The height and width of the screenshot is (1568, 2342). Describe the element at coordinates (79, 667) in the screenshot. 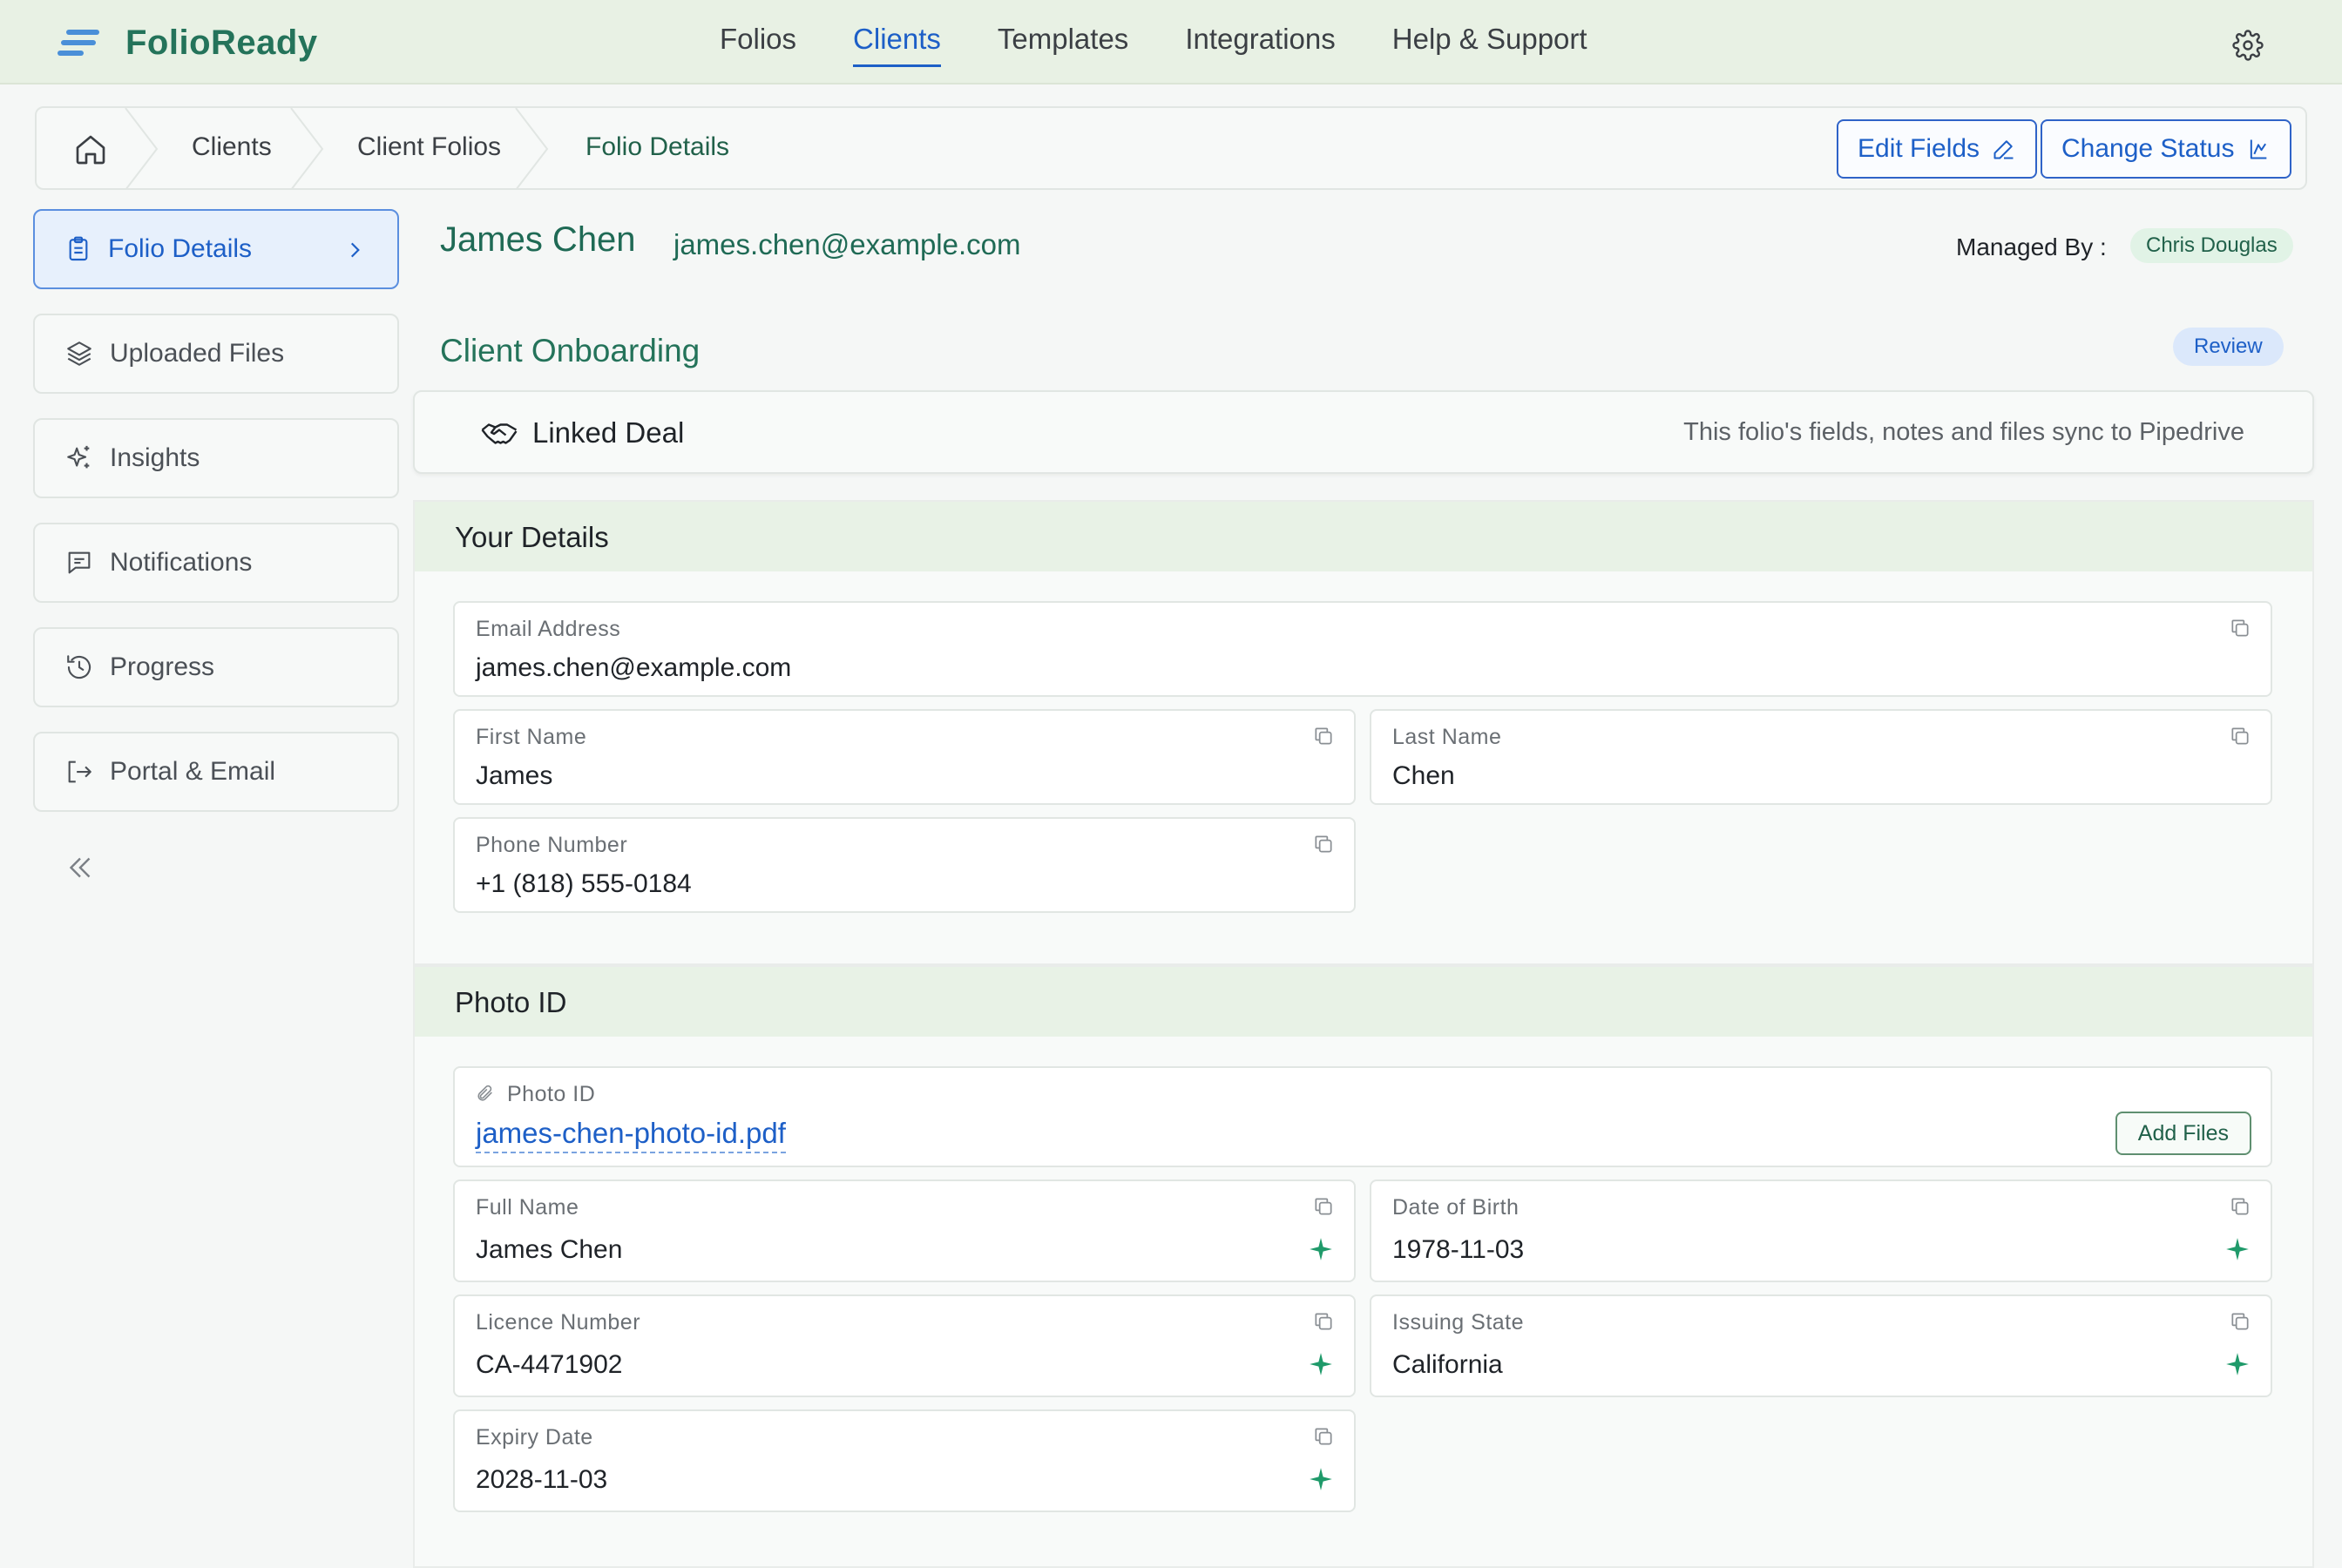

I see `history-icon` at that location.